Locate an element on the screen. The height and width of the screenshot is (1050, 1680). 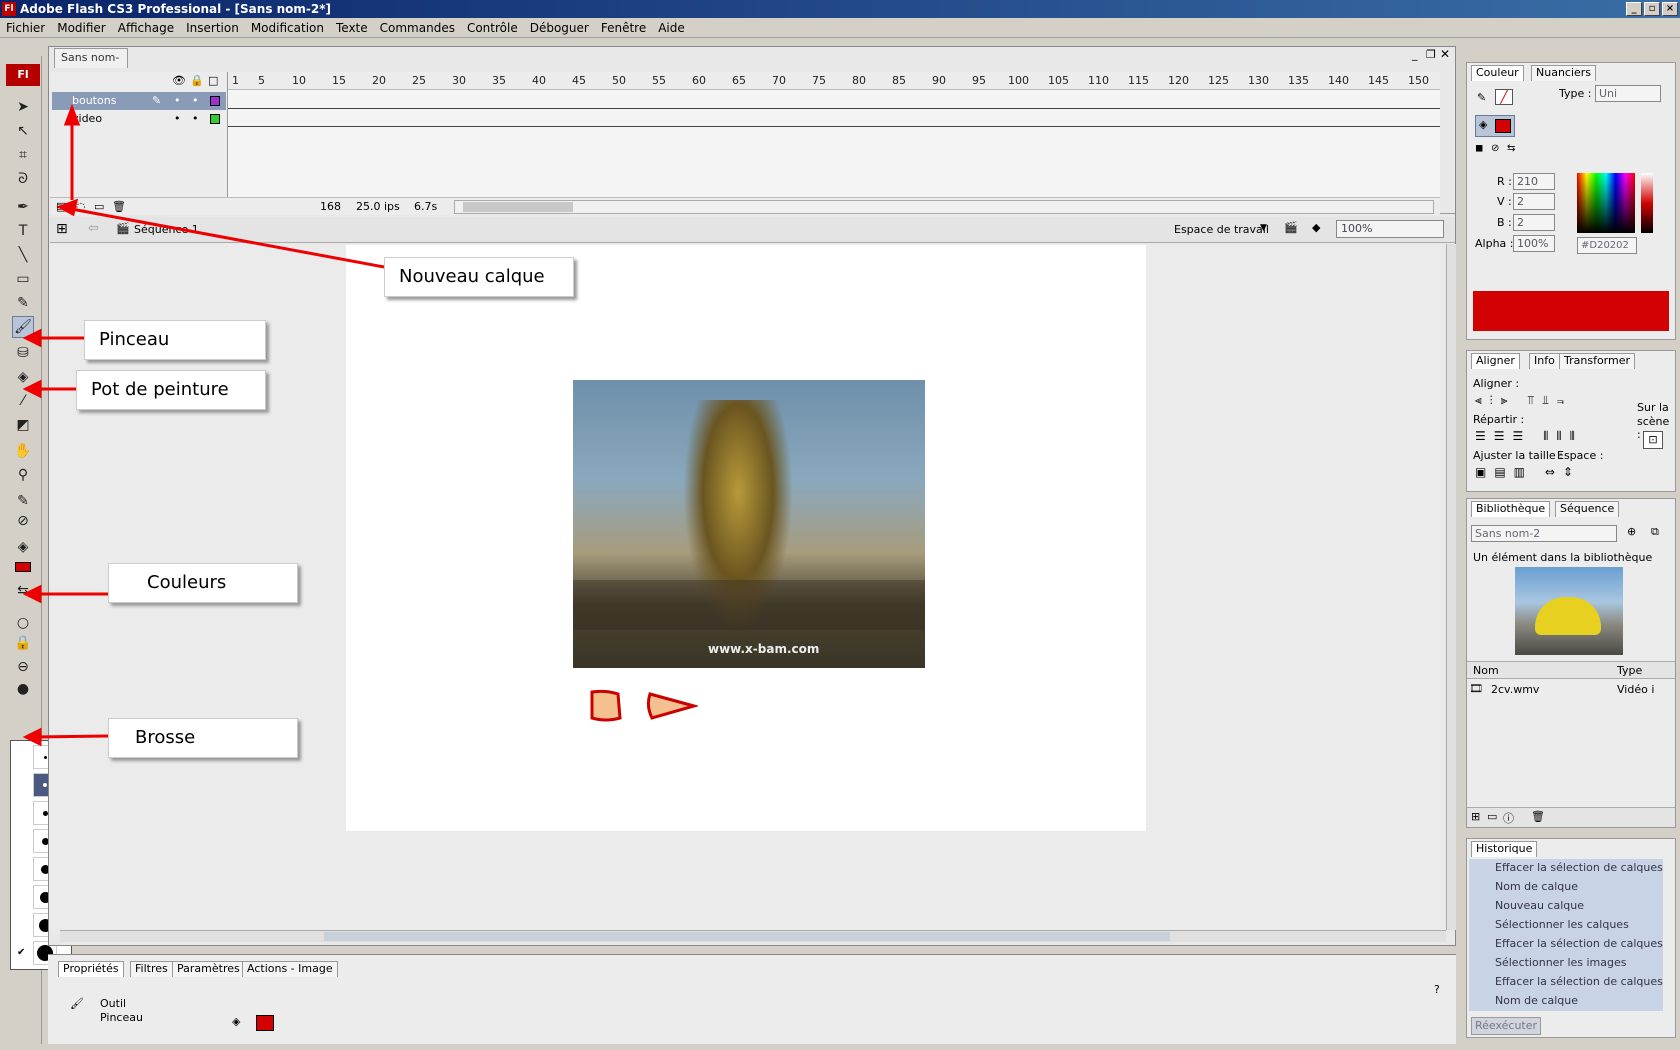
tab-transformer: Transformer is located at coordinates (1597, 361).